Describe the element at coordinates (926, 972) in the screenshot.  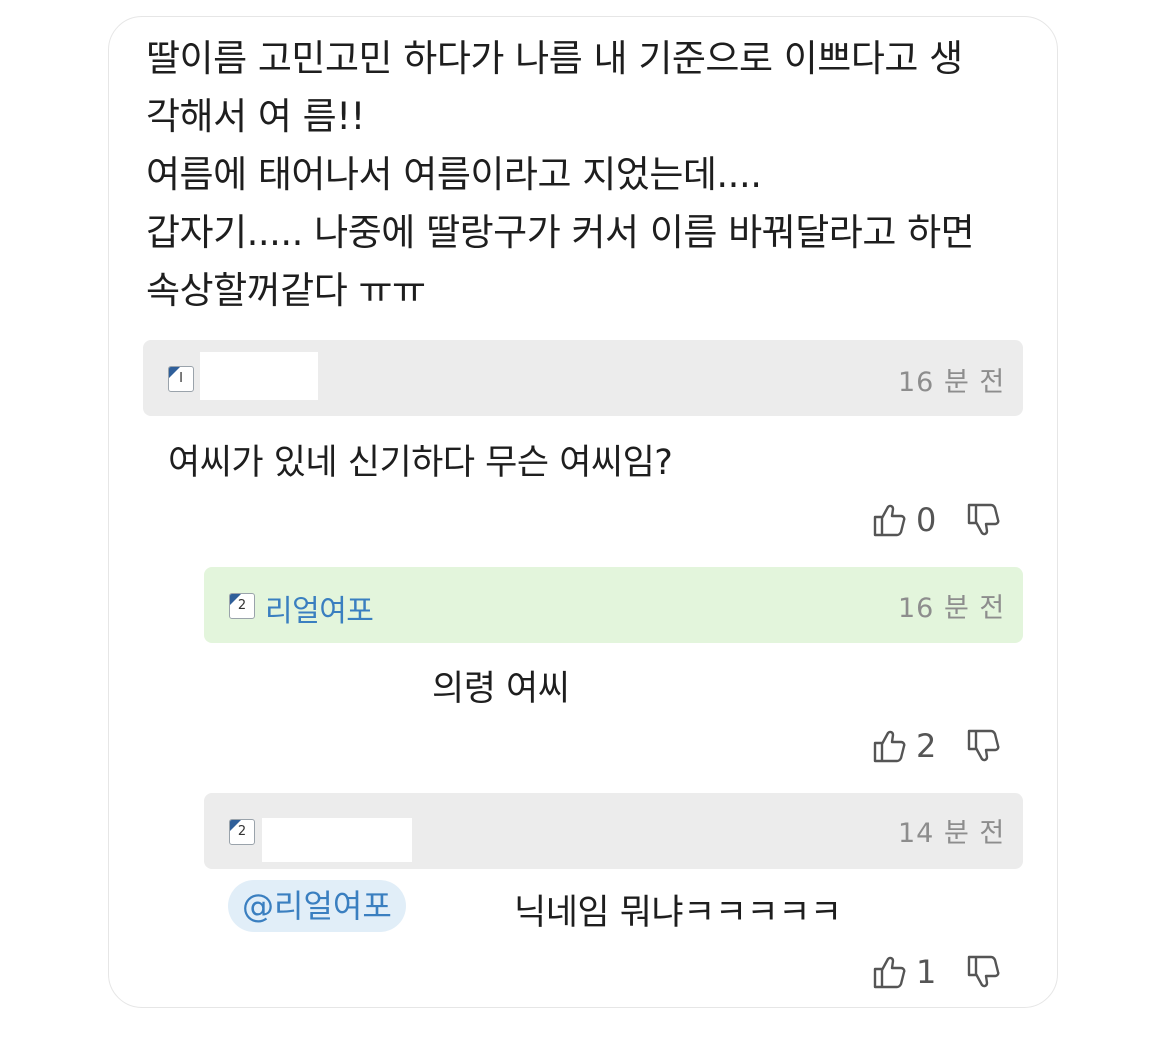
I see `like-count: 1` at that location.